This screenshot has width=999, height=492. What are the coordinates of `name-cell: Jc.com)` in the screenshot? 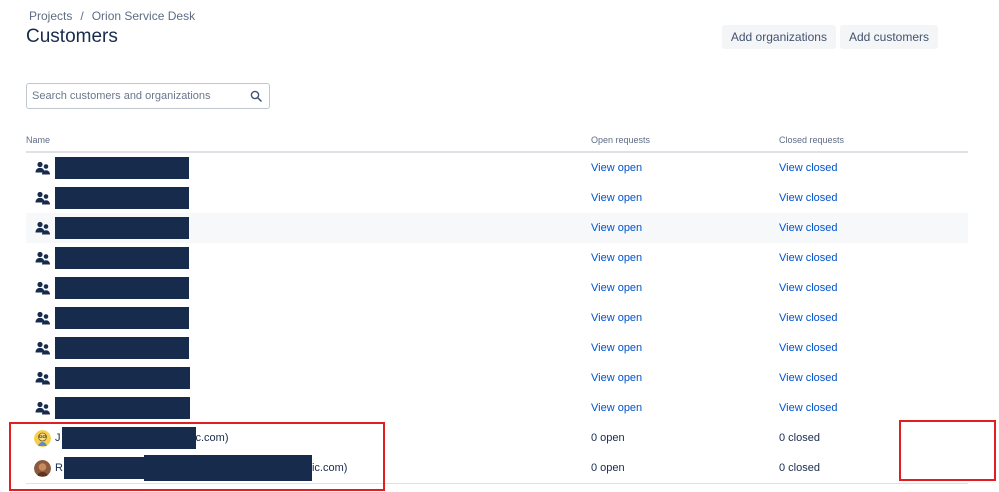 It's located at (308, 438).